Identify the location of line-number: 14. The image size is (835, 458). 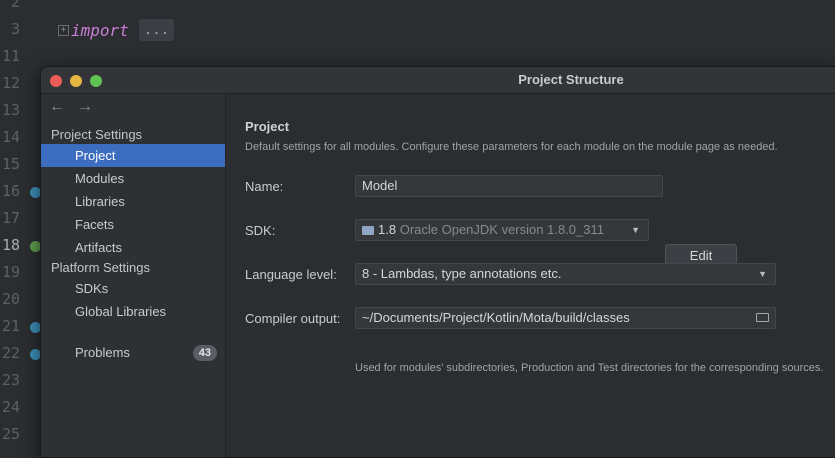
(10, 137).